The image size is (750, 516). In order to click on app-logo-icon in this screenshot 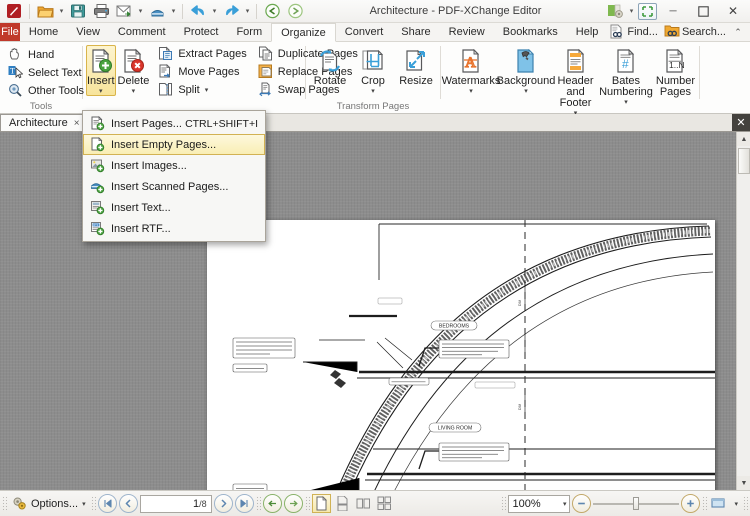, I will do `click(14, 11)`.